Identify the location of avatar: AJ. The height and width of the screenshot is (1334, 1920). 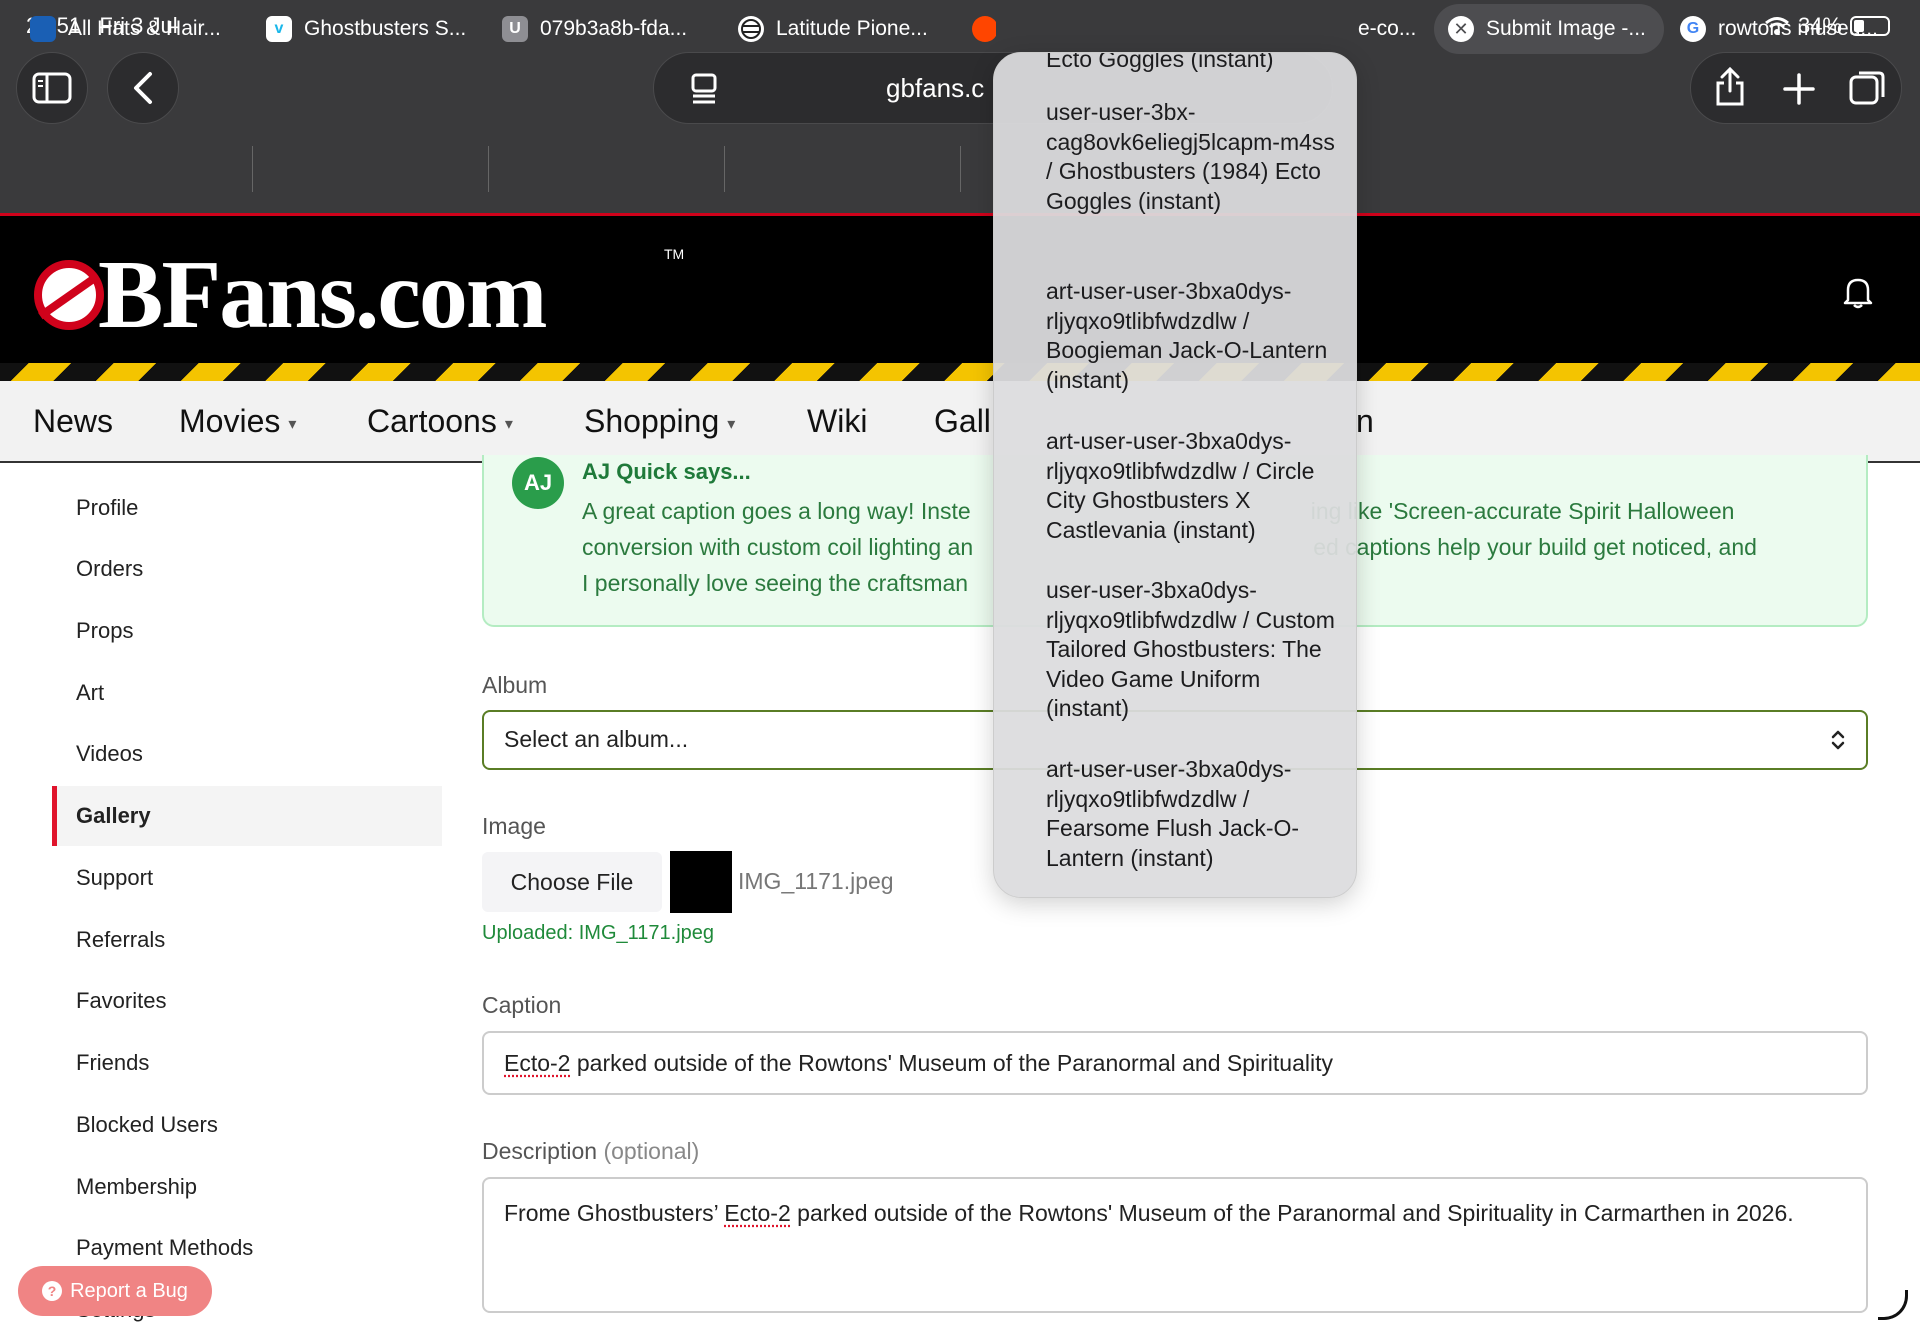
(538, 483).